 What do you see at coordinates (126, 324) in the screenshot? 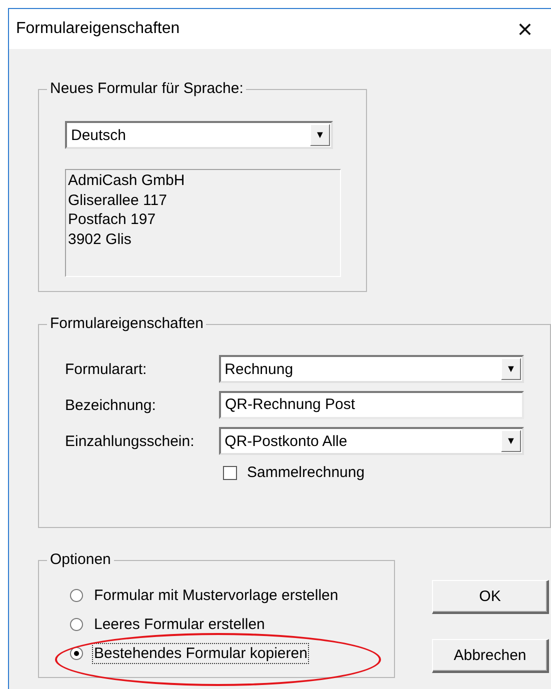
I see `group-title: Formulareigenschaften` at bounding box center [126, 324].